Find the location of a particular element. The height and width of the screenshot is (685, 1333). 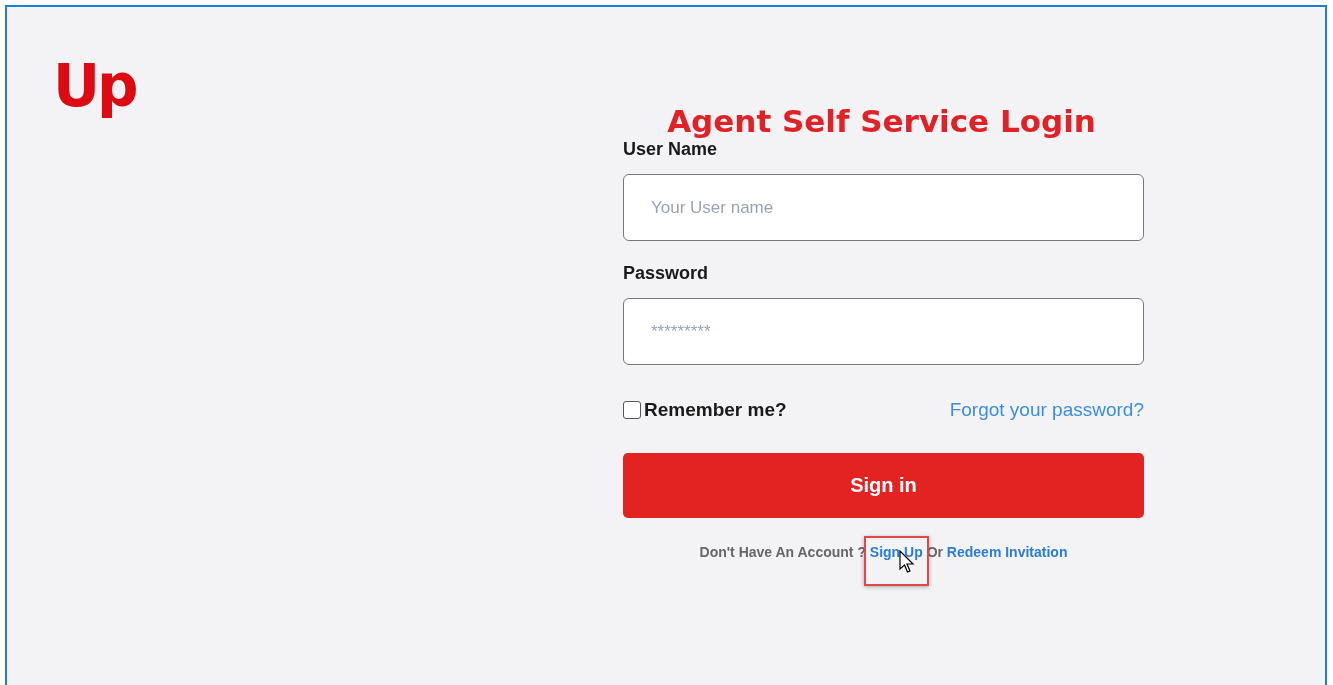

password-field: ********* is located at coordinates (883, 331).